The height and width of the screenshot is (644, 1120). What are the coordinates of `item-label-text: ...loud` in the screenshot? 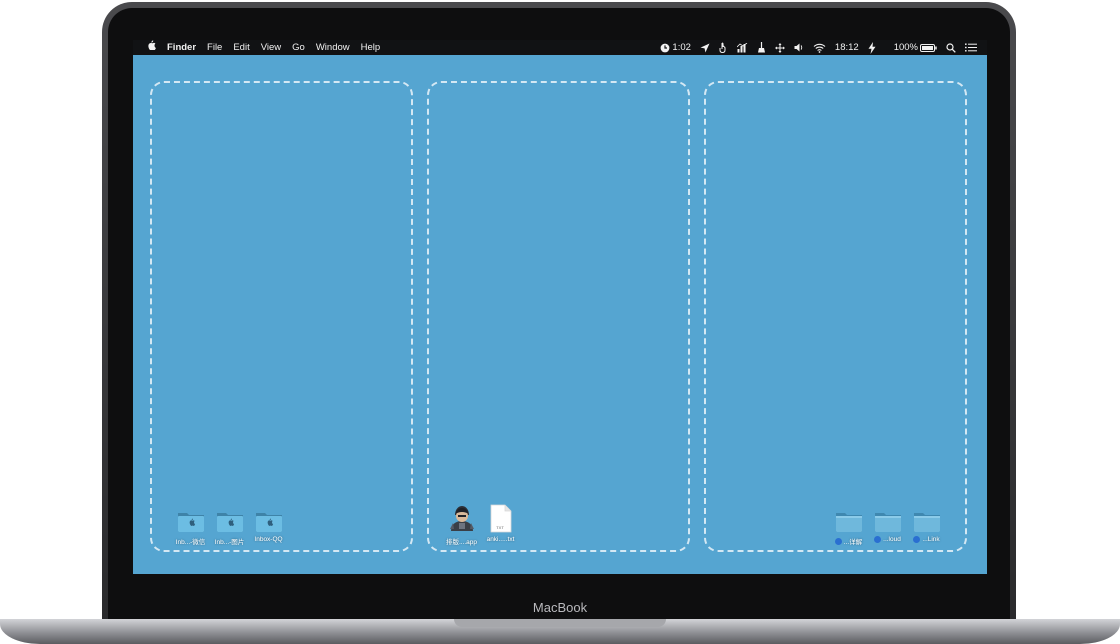 It's located at (892, 539).